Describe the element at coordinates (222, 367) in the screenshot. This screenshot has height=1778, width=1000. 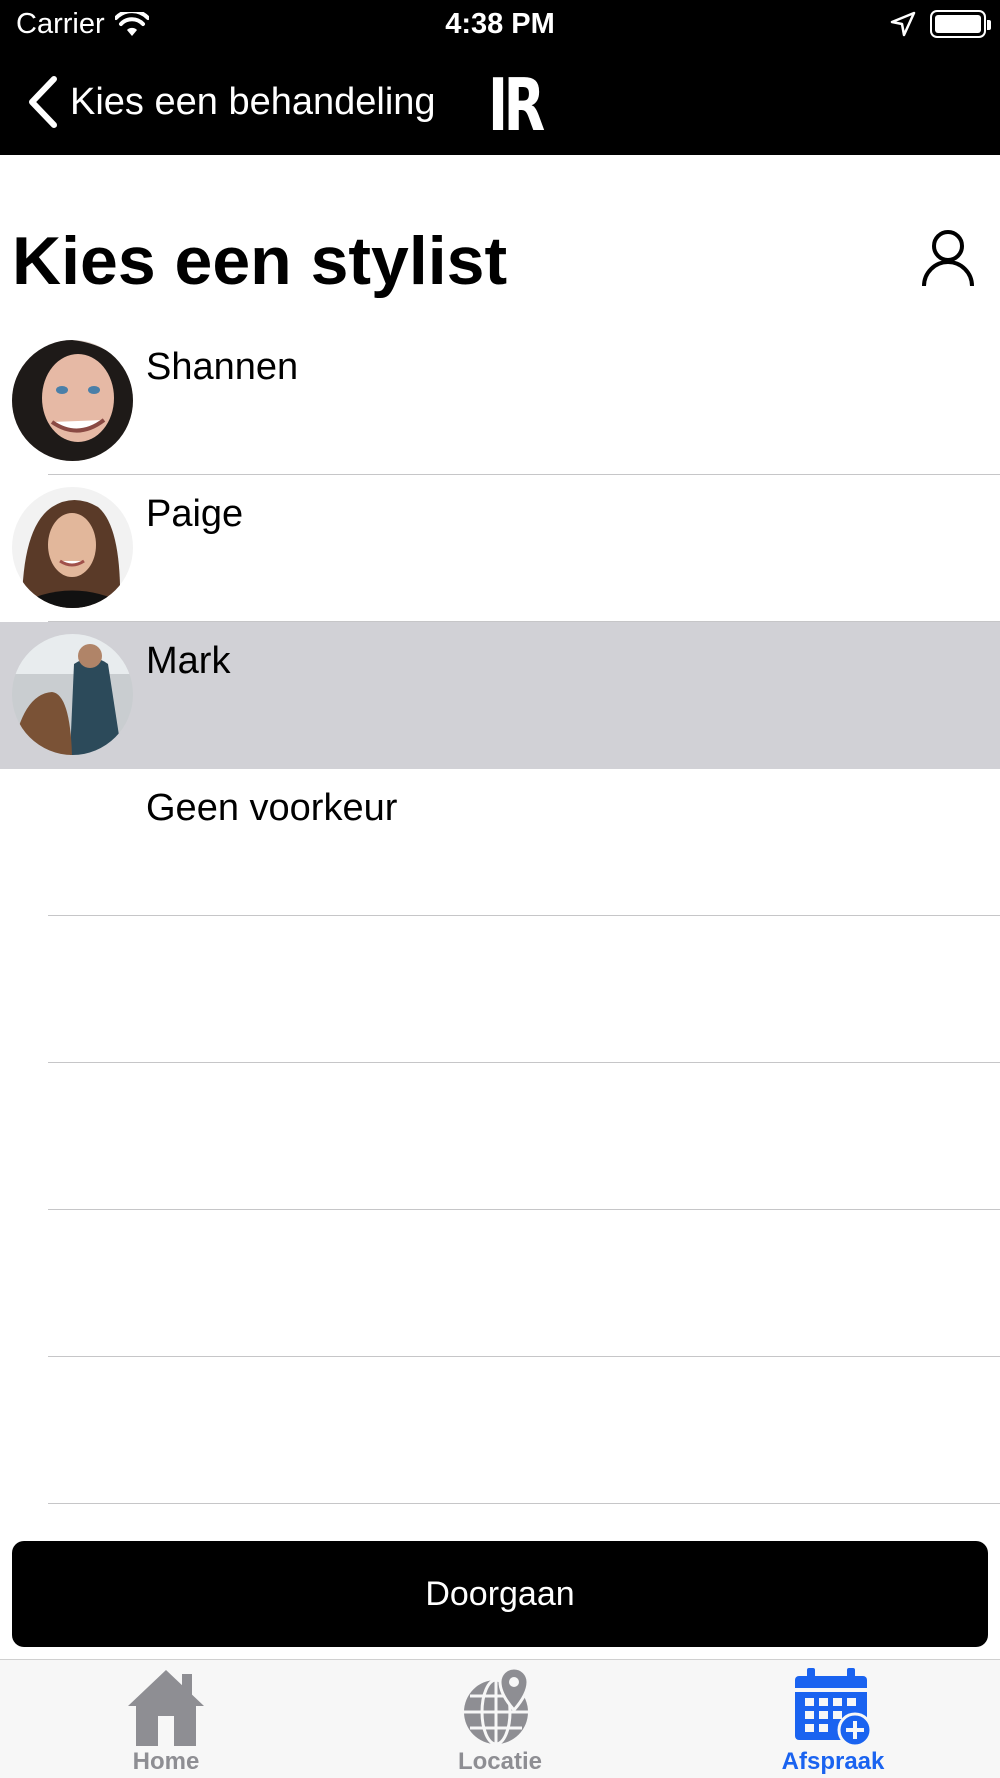
I see `stylist-name: Shannen` at that location.